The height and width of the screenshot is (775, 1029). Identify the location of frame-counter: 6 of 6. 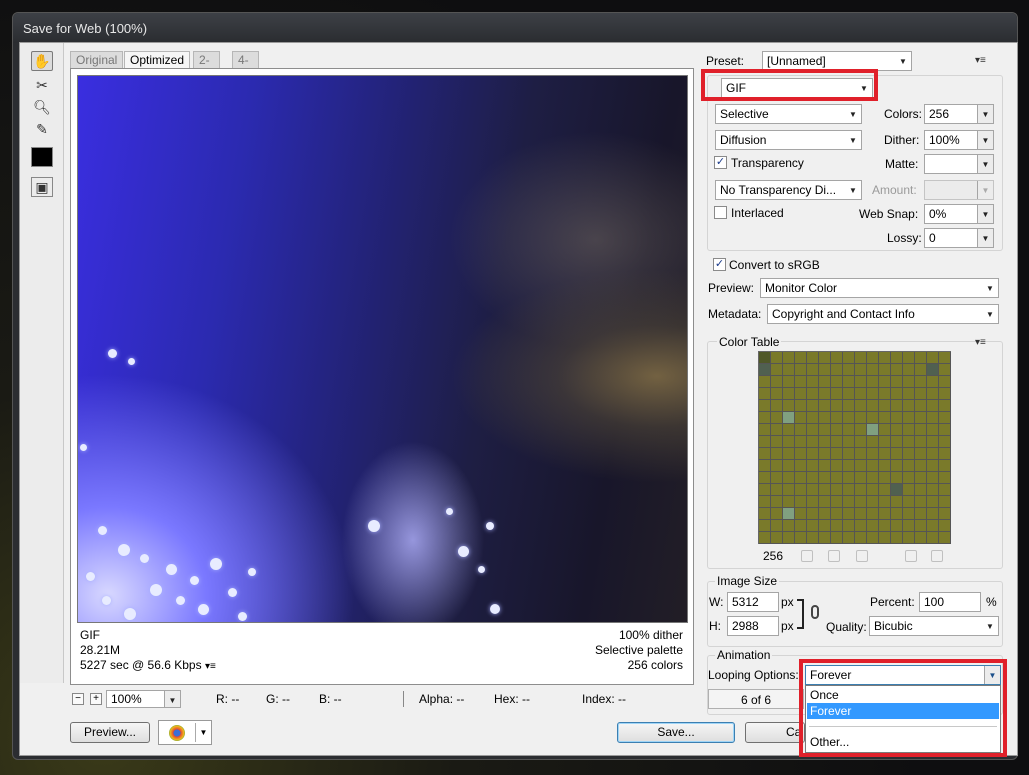
(756, 699).